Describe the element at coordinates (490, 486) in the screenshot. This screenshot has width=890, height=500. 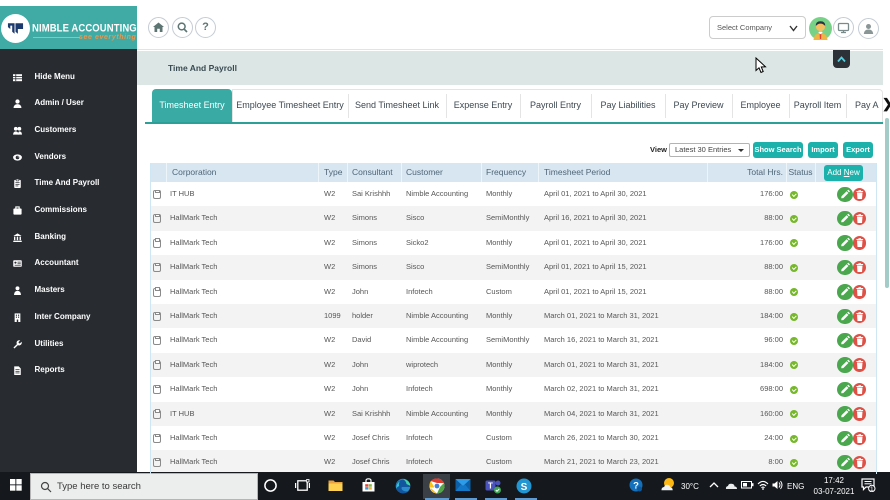
I see `svg-text: T` at that location.